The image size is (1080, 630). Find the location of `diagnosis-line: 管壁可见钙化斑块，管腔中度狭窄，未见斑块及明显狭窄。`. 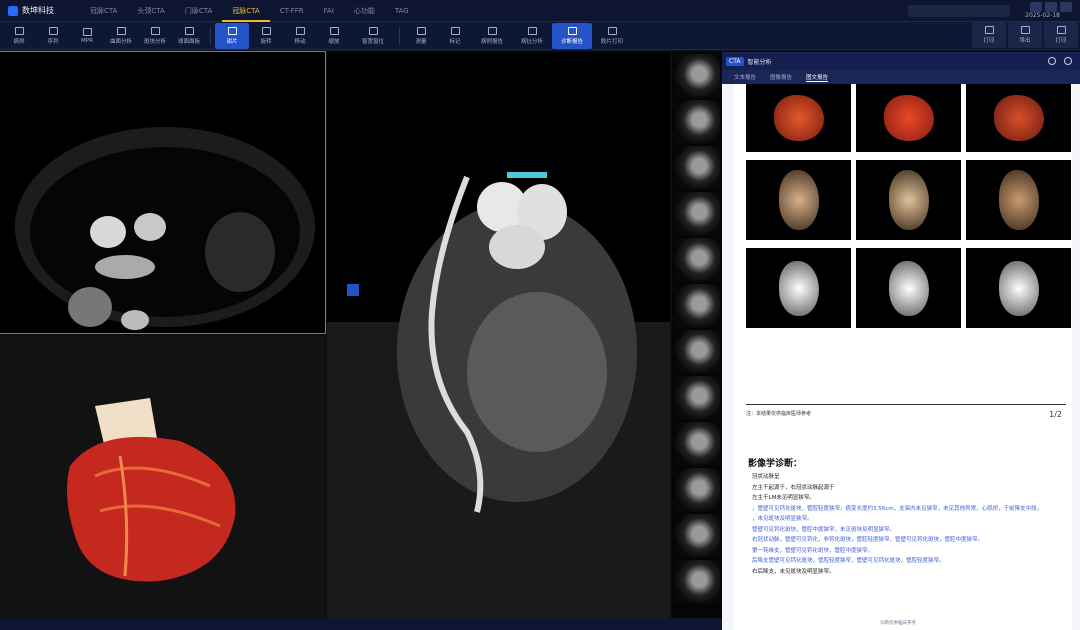

diagnosis-line: 管壁可见钙化斑块，管腔中度狭窄，未见斑块及明显狭窄。 is located at coordinates (824, 529).